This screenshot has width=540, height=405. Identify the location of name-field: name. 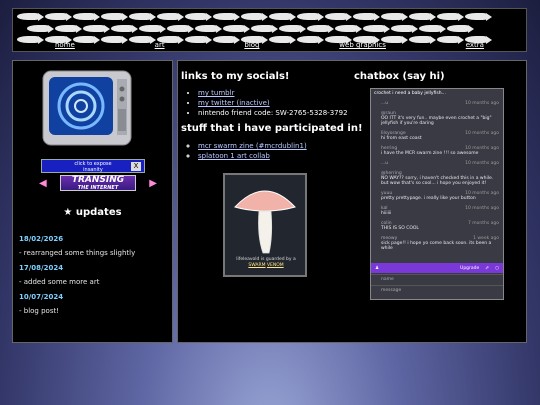
(437, 279).